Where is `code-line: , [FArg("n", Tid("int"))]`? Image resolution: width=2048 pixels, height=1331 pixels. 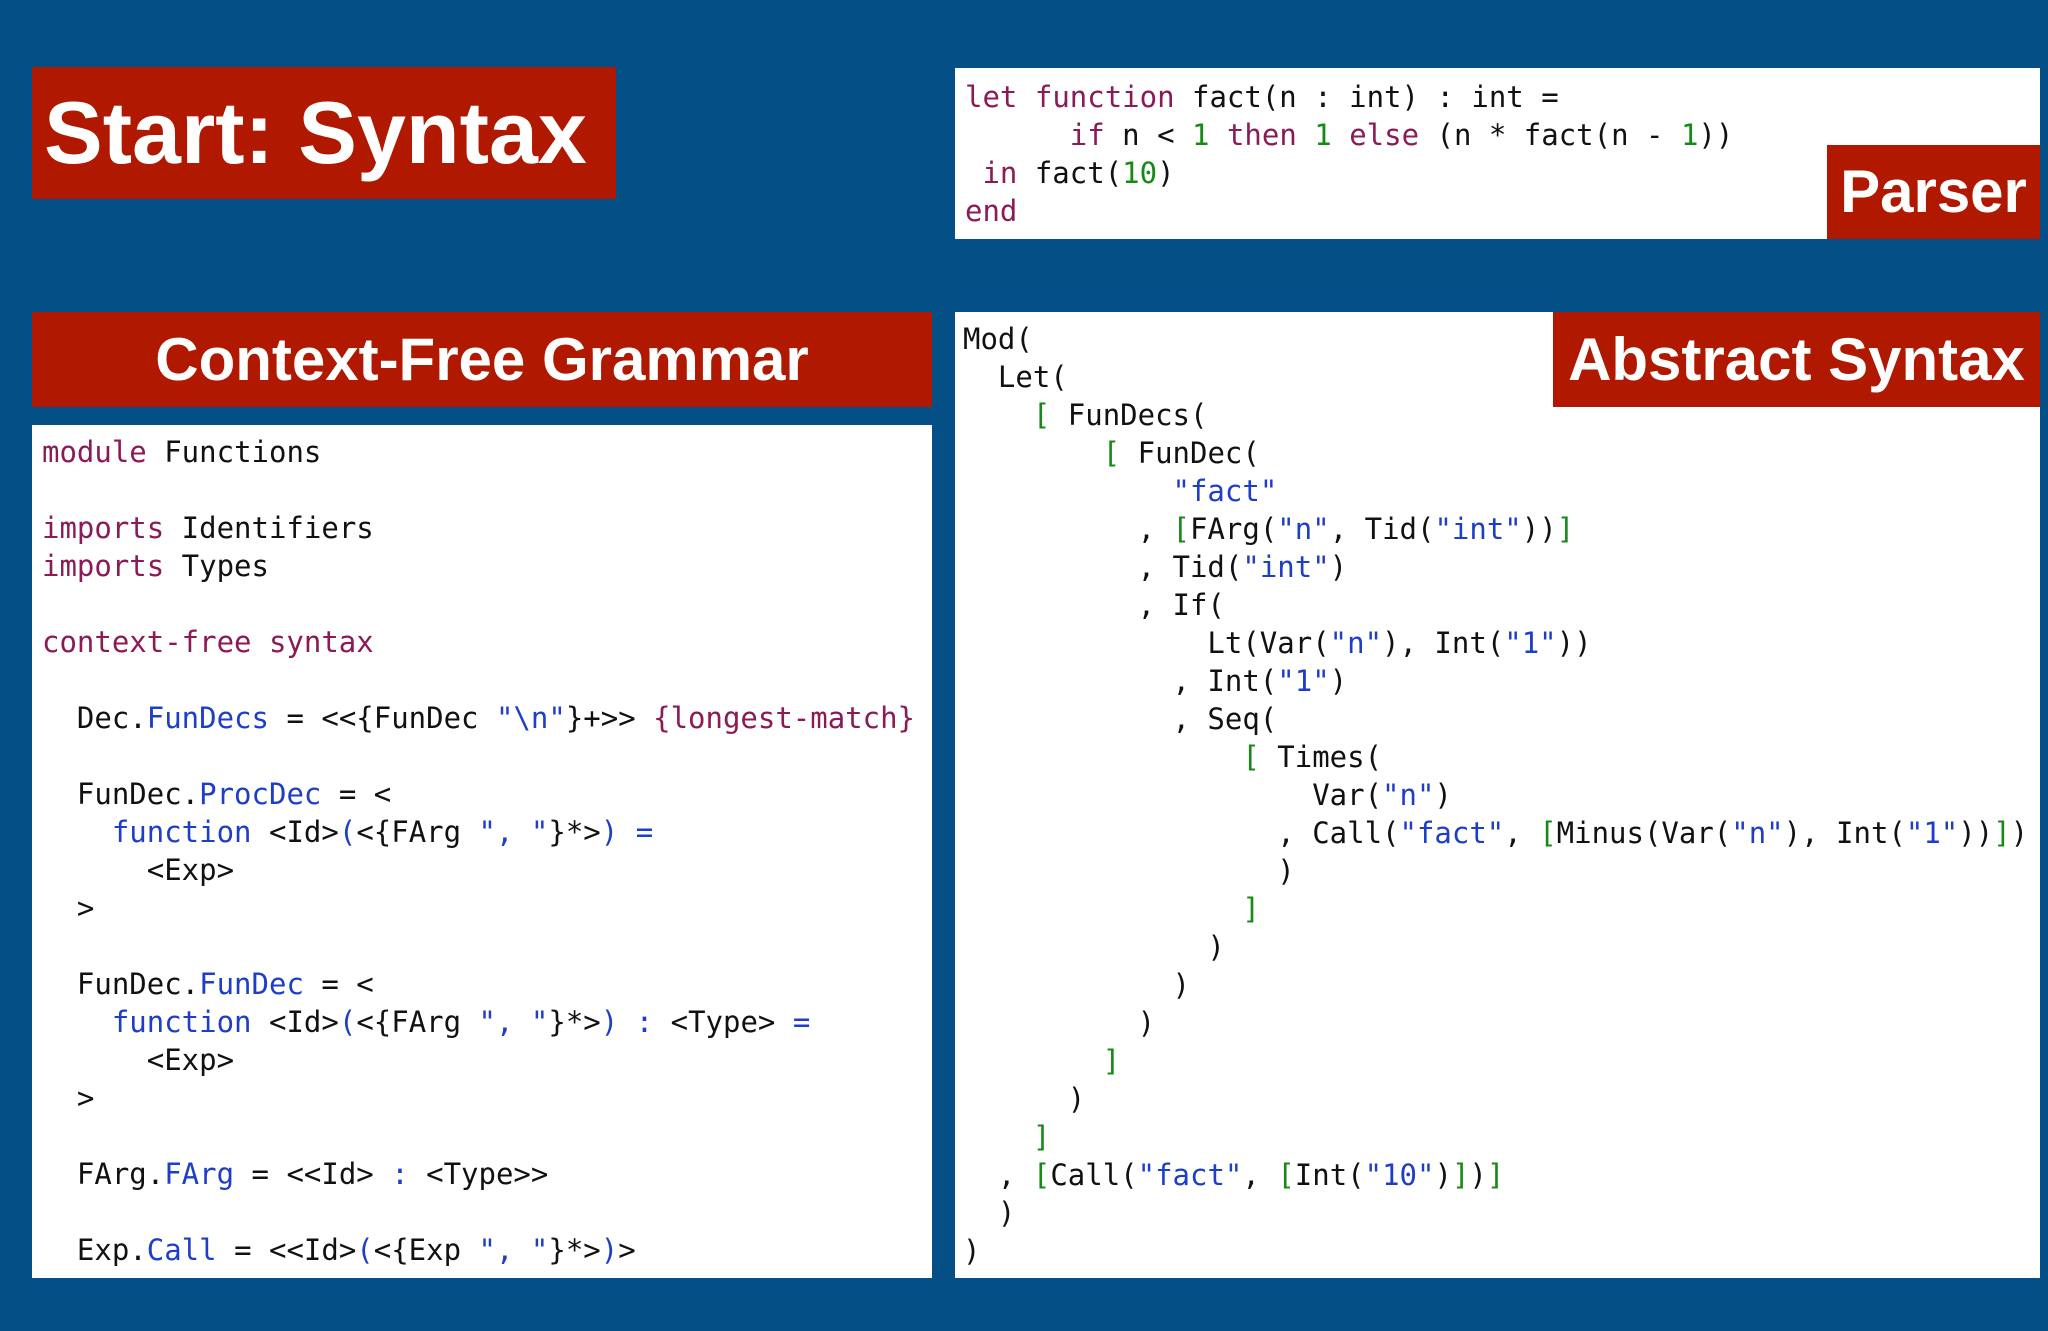
code-line: , [FArg("n", Tid("int"))] is located at coordinates (1495, 529).